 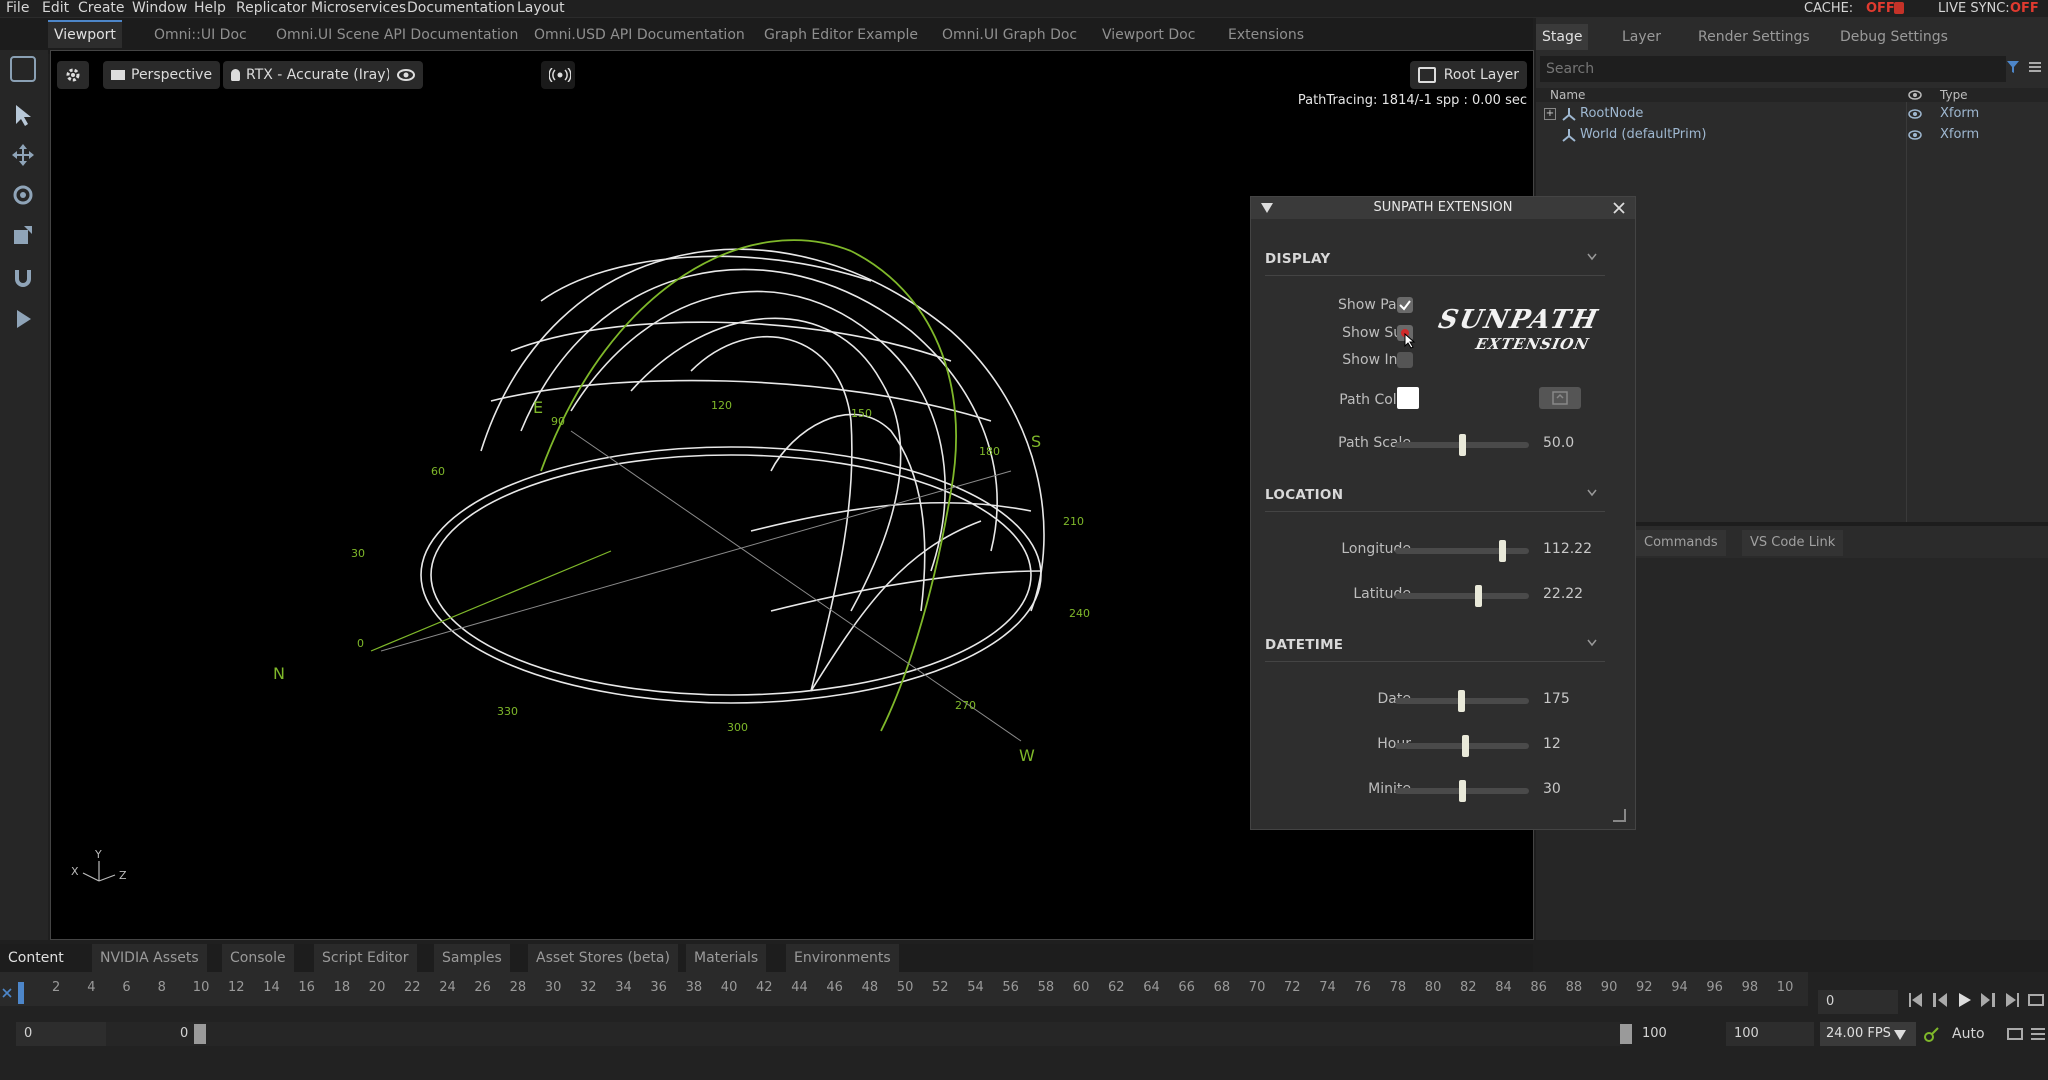 What do you see at coordinates (1567, 95) in the screenshot?
I see `column-name-header: Name` at bounding box center [1567, 95].